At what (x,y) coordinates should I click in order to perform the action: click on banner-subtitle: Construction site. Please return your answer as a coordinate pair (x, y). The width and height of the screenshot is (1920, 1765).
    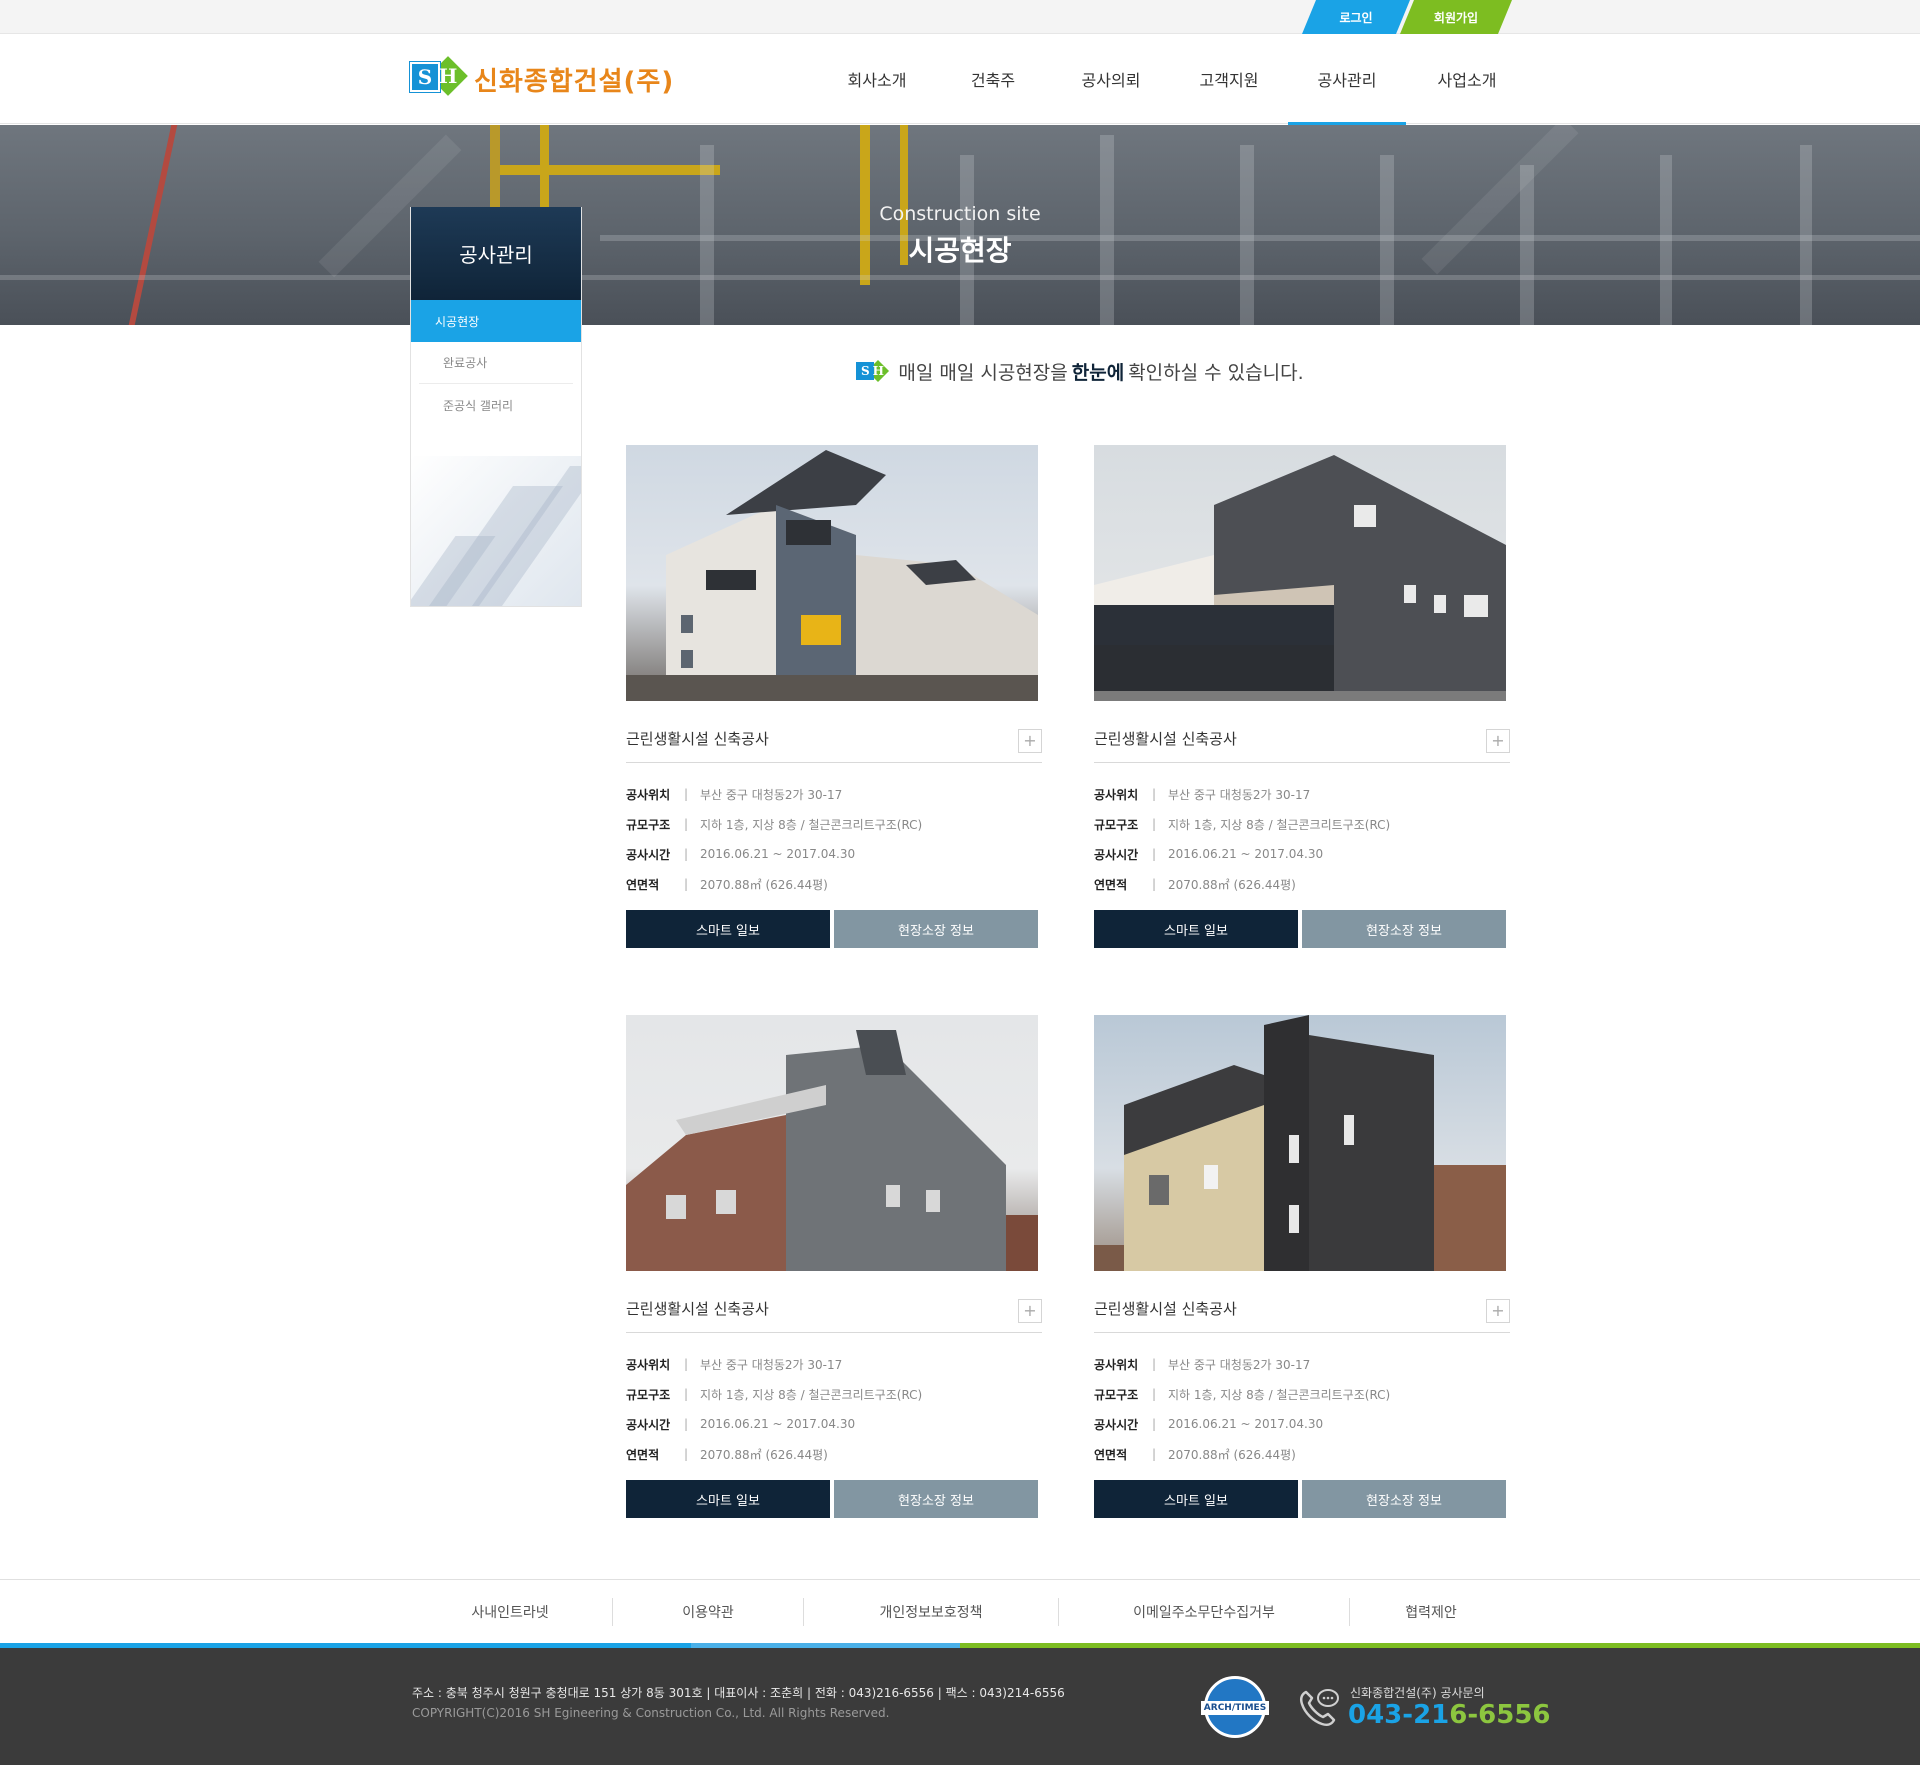
    Looking at the image, I should click on (960, 214).